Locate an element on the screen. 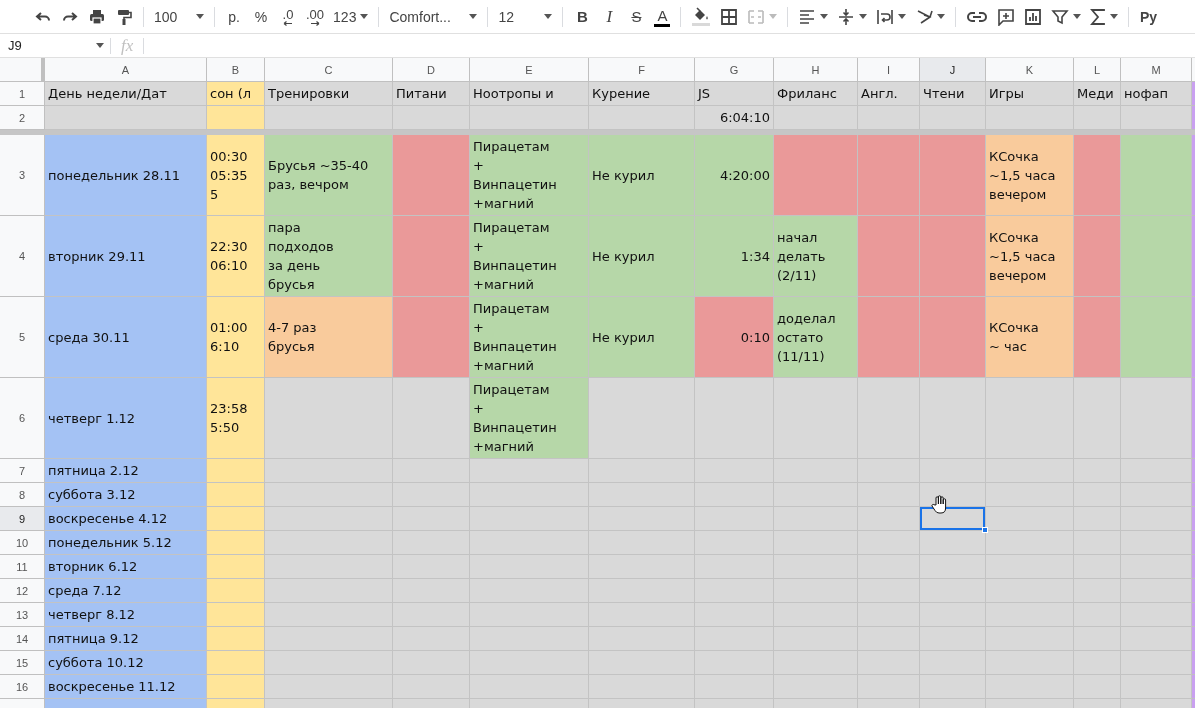 The width and height of the screenshot is (1195, 708). table-cell: воскресенье 11.12 is located at coordinates (126, 687).